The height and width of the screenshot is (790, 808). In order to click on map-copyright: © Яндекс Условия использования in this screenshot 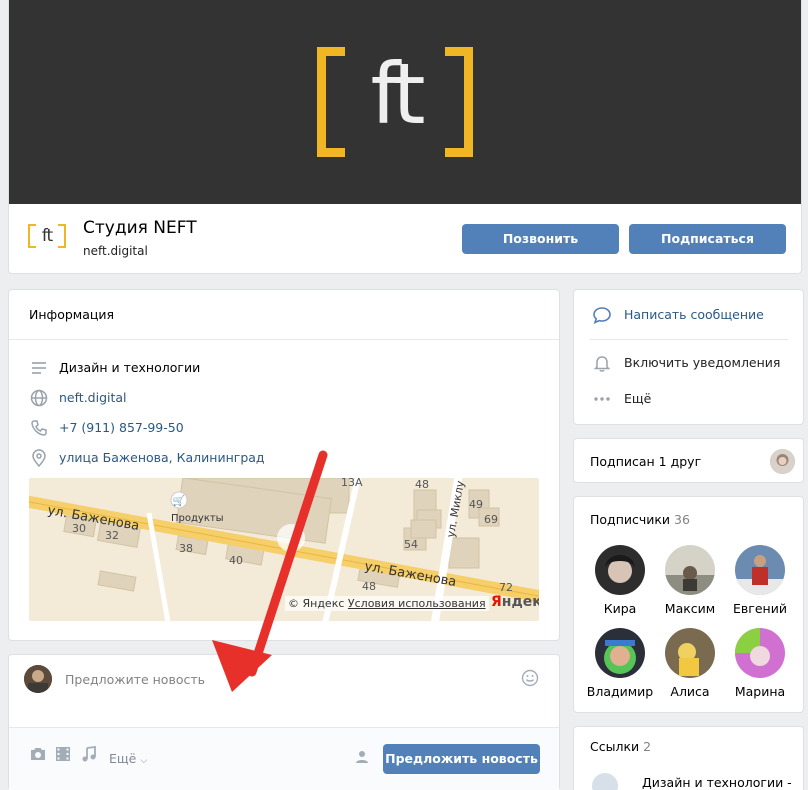, I will do `click(387, 603)`.